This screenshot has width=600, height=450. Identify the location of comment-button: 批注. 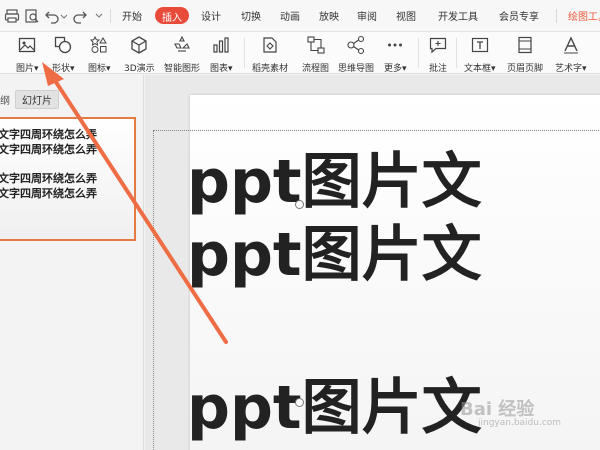
(438, 54).